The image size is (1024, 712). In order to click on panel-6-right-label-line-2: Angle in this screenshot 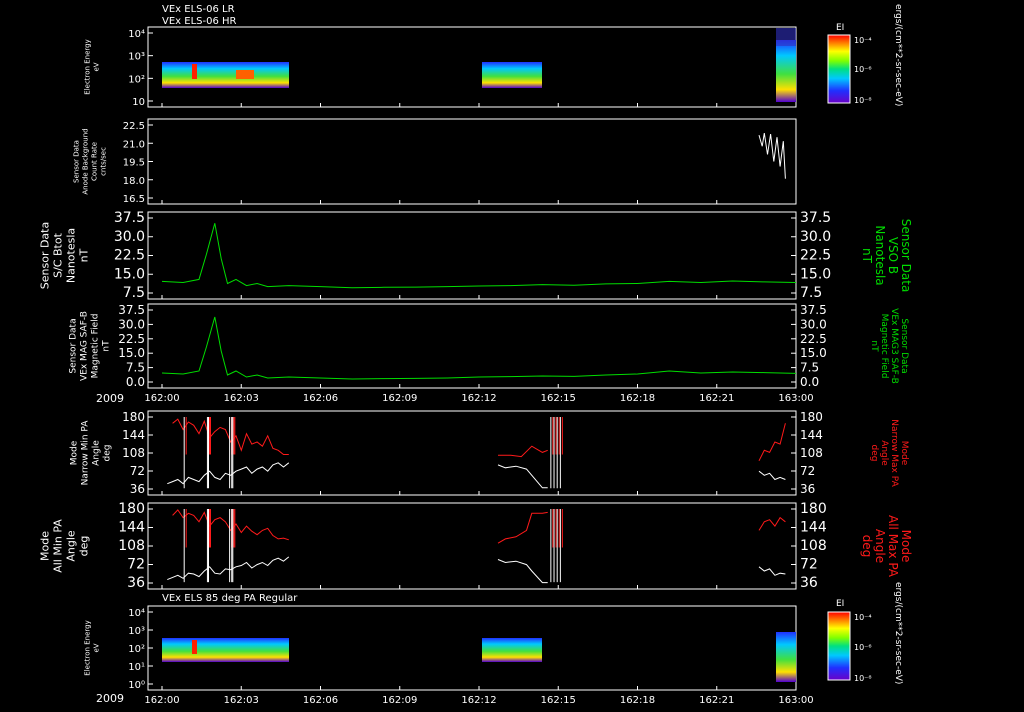, I will do `click(880, 546)`.